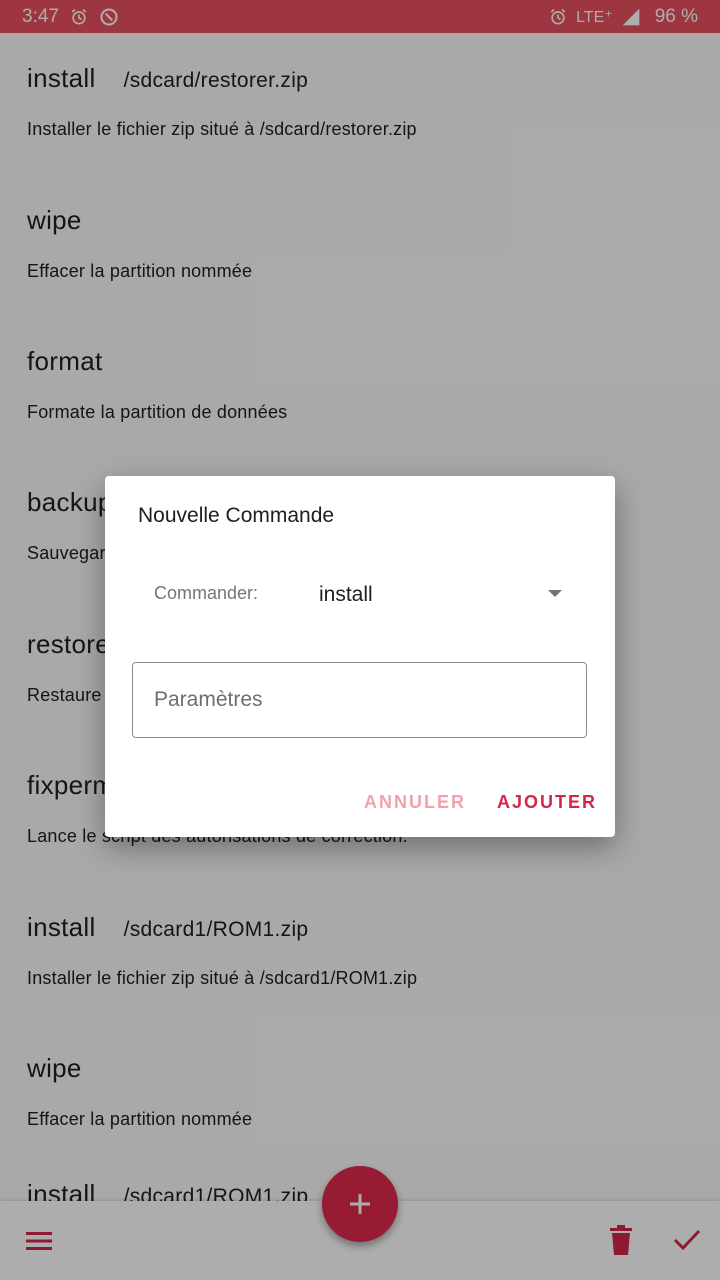 The width and height of the screenshot is (720, 1280). I want to click on sync-icon, so click(109, 16).